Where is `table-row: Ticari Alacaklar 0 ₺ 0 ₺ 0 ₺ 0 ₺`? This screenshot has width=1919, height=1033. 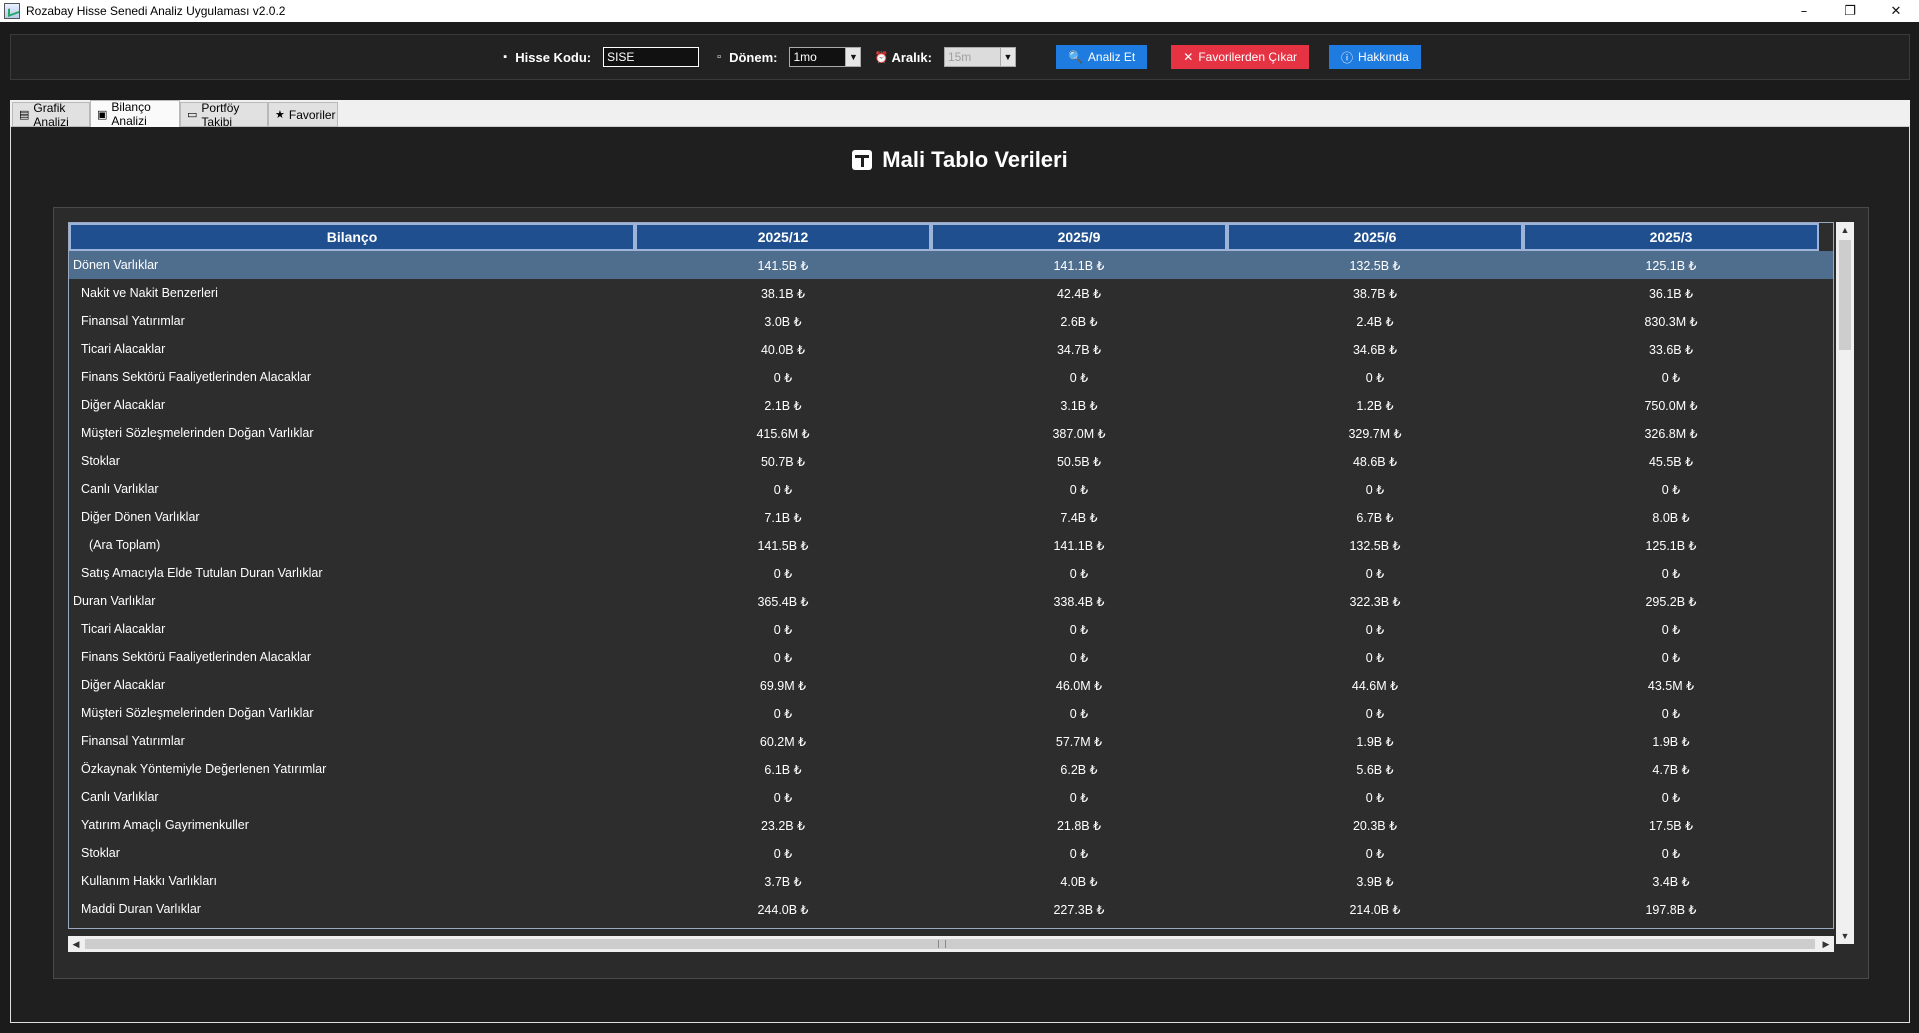
table-row: Ticari Alacaklar 0 ₺ 0 ₺ 0 ₺ 0 ₺ is located at coordinates (951, 629).